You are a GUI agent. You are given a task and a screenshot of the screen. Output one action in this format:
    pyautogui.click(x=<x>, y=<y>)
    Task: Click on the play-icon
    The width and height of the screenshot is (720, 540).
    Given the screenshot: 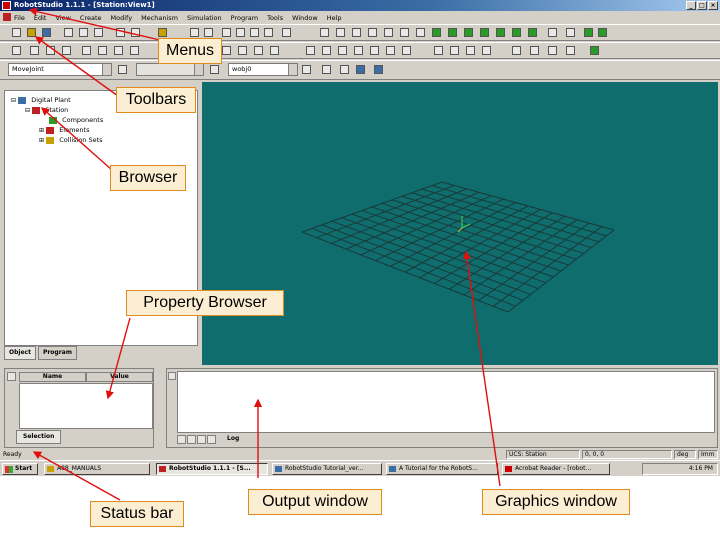 What is the action you would take?
    pyautogui.click(x=16, y=50)
    